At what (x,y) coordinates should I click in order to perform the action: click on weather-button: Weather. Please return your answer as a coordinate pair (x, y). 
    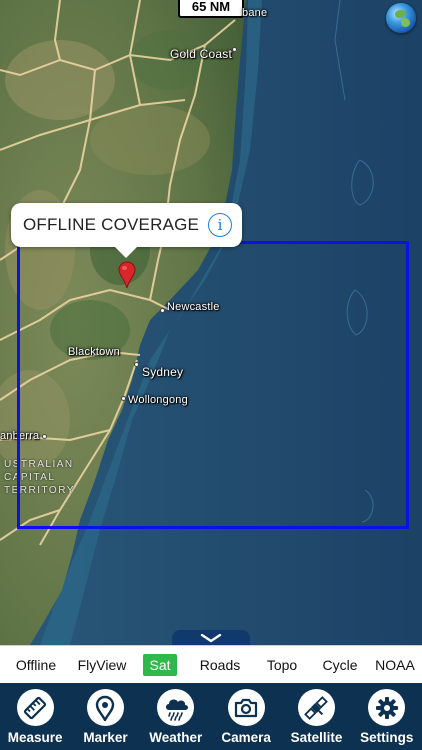
    Looking at the image, I should click on (176, 717).